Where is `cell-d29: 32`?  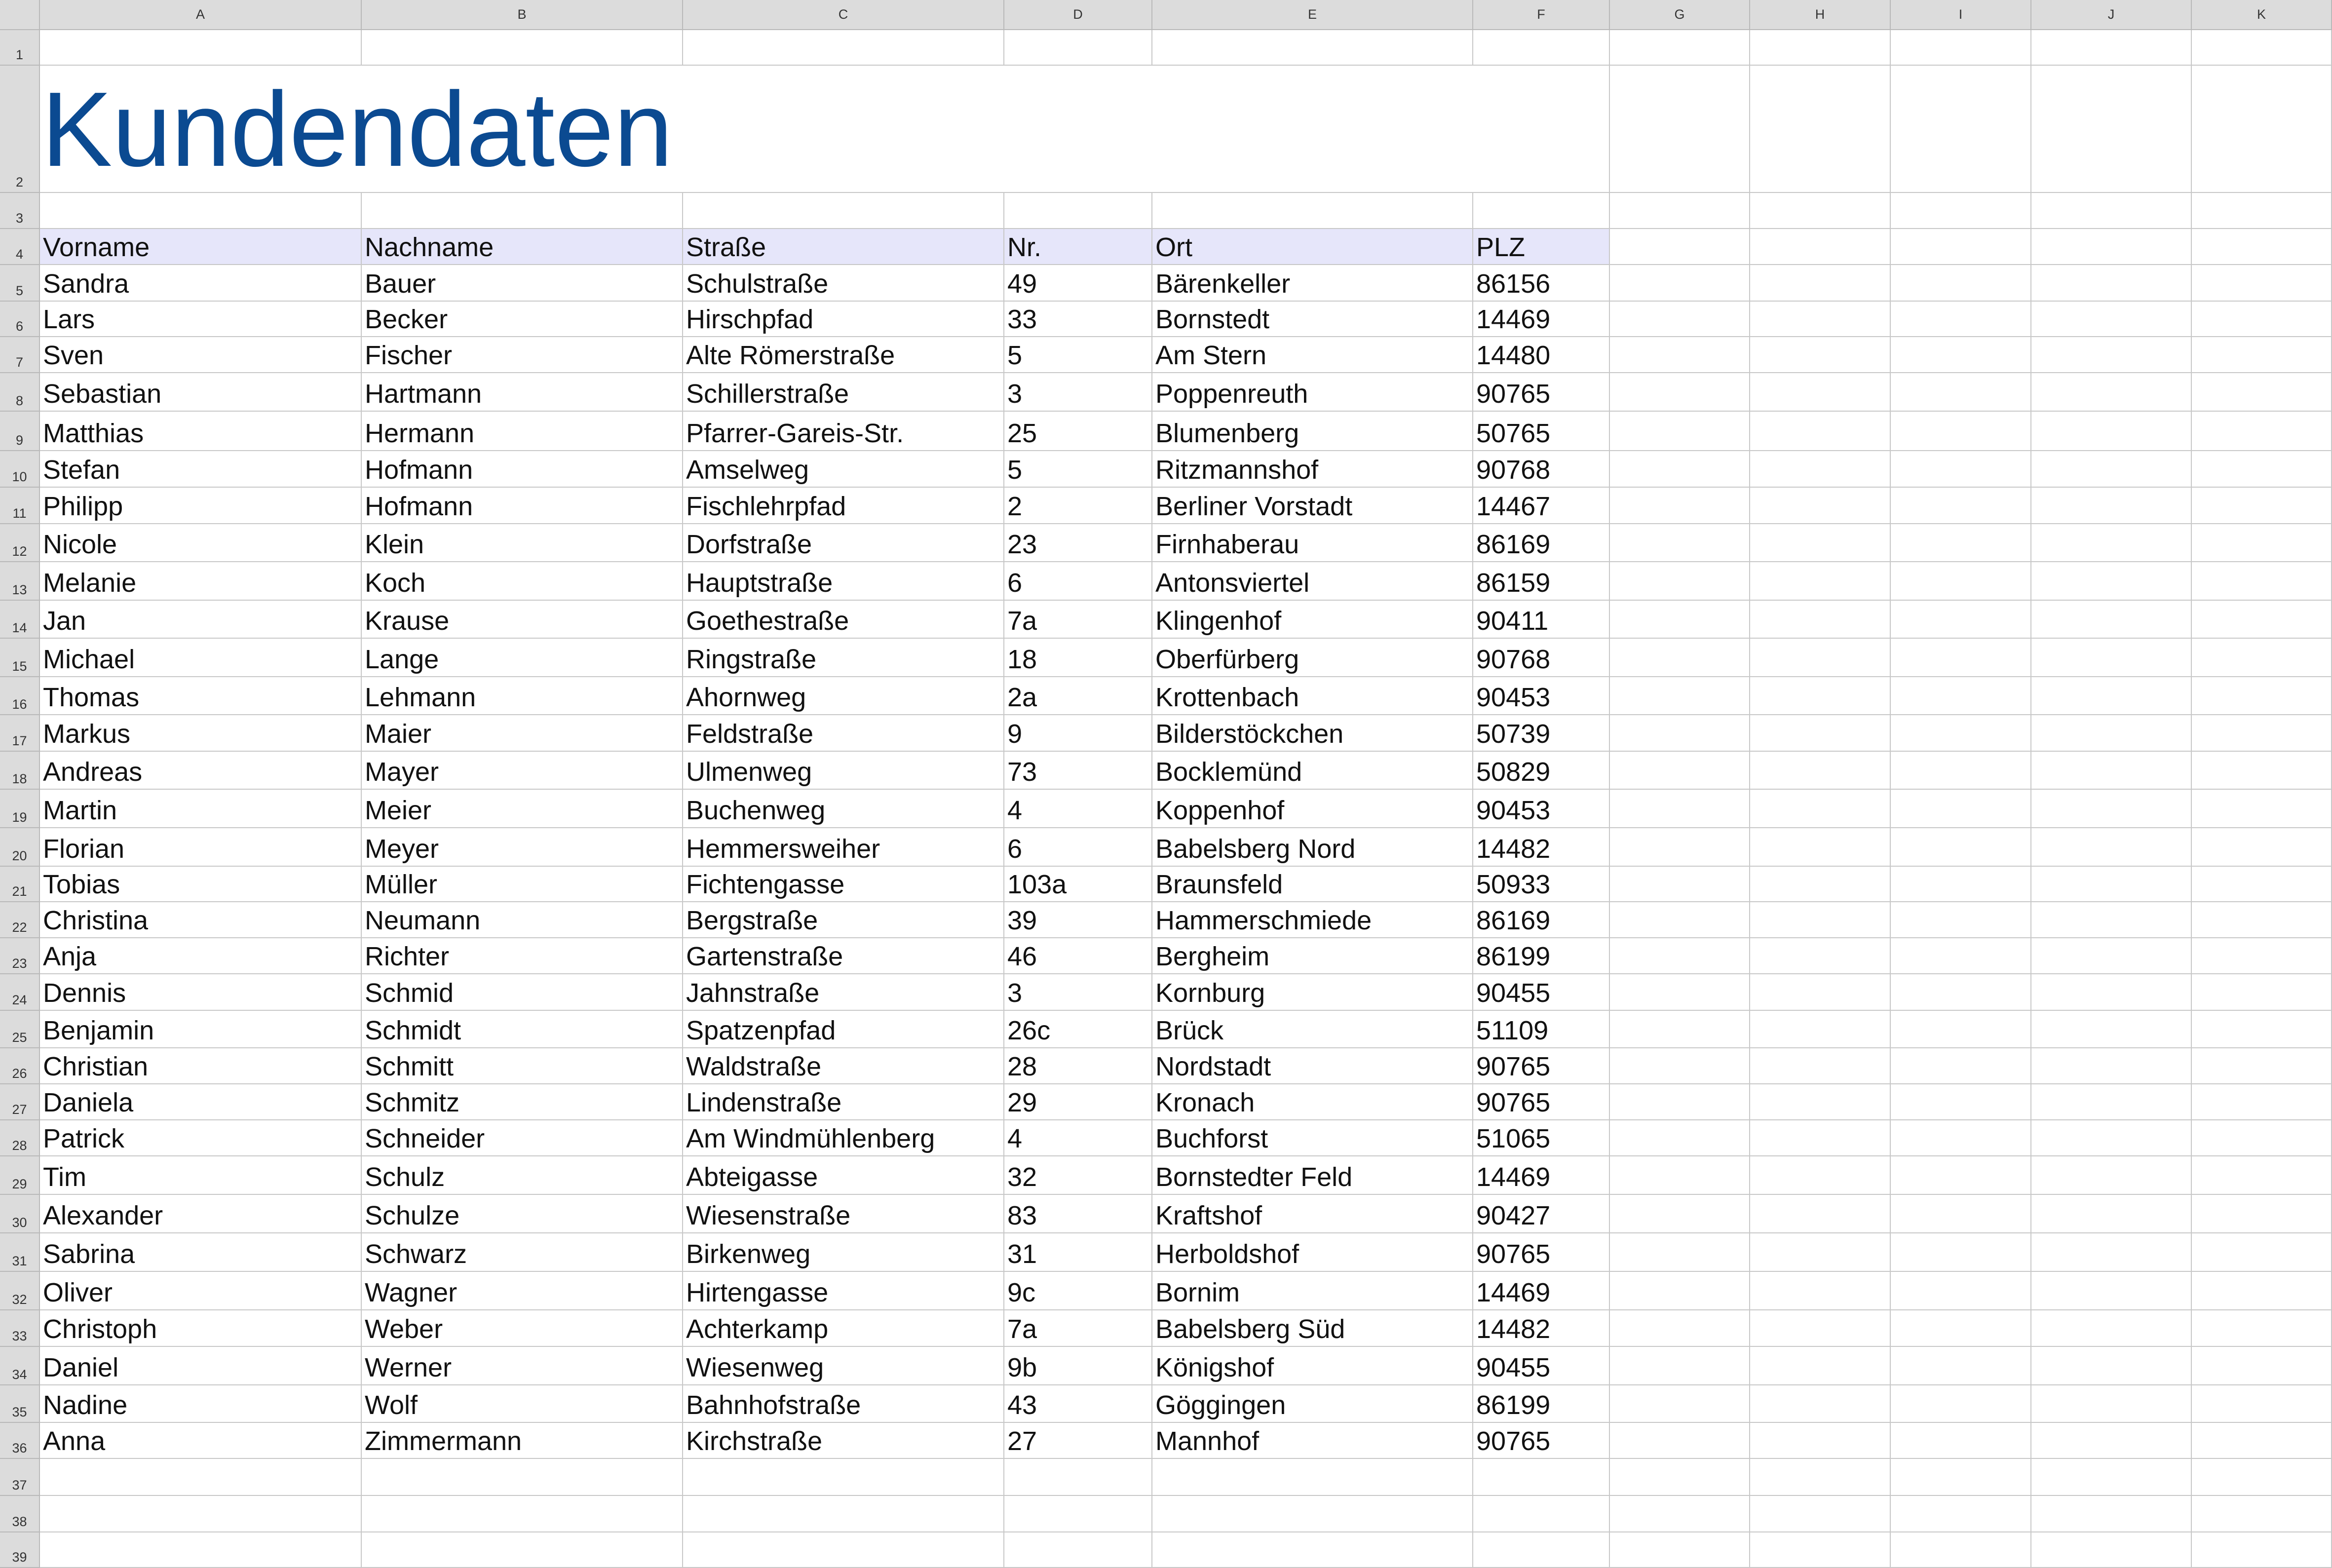 cell-d29: 32 is located at coordinates (1078, 1175).